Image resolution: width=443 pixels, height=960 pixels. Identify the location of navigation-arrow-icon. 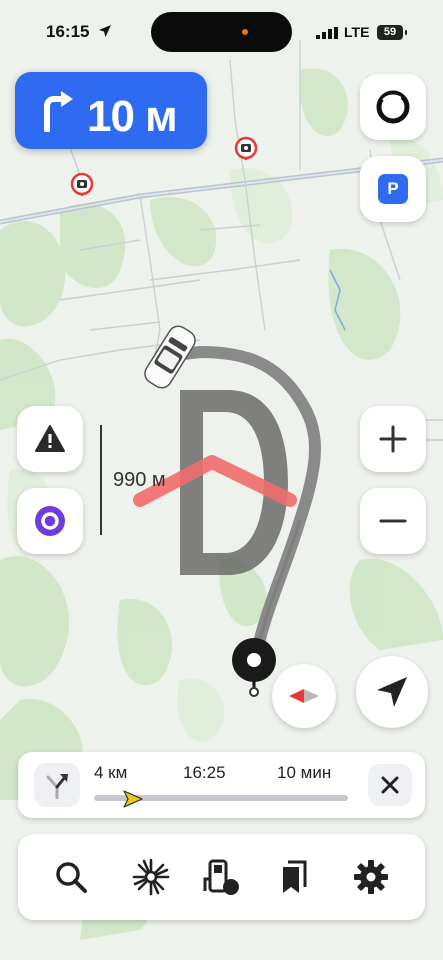
(392, 692).